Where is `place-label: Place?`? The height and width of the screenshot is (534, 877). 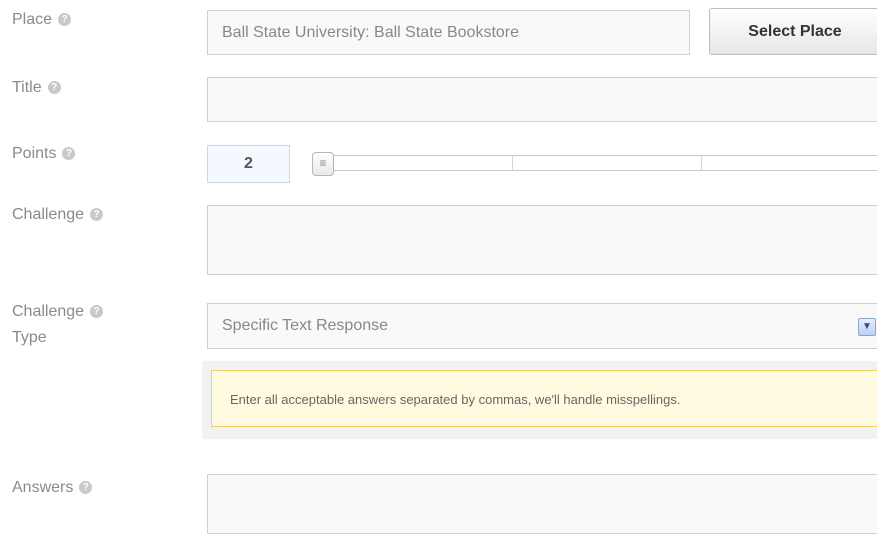 place-label: Place? is located at coordinates (42, 20).